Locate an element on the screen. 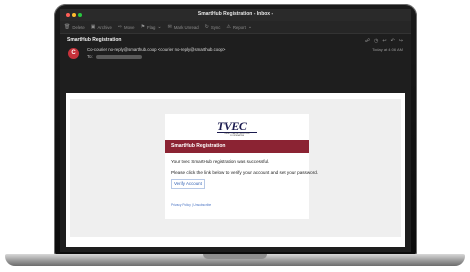 This screenshot has height=272, width=470. move-button: ⇨ Move is located at coordinates (126, 26).